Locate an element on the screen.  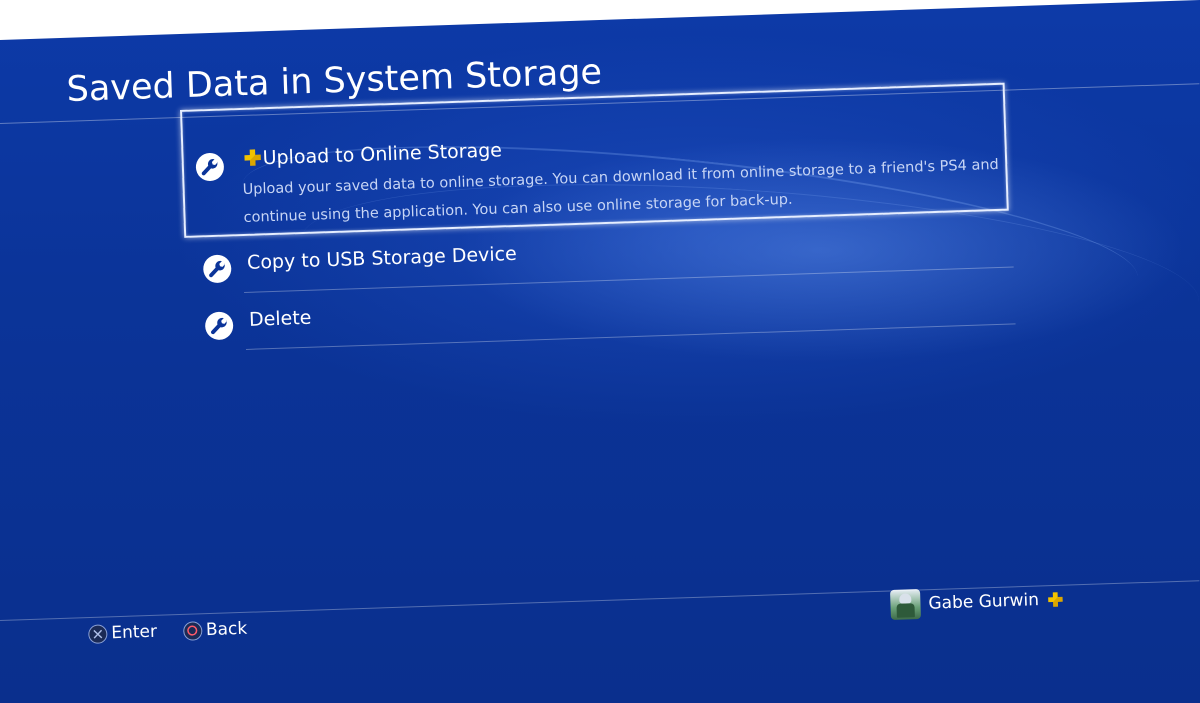
avatar is located at coordinates (905, 604).